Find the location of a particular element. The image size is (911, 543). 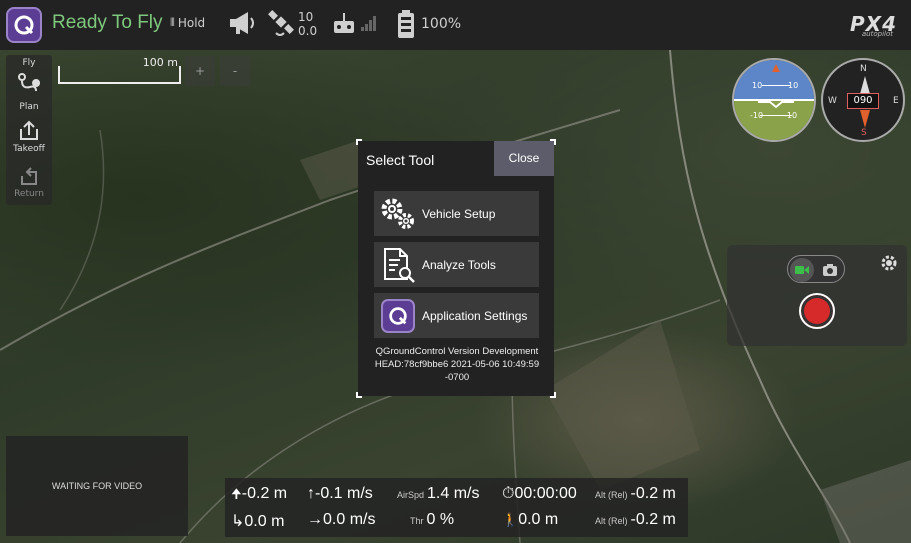

takeoff-icon is located at coordinates (29, 130).